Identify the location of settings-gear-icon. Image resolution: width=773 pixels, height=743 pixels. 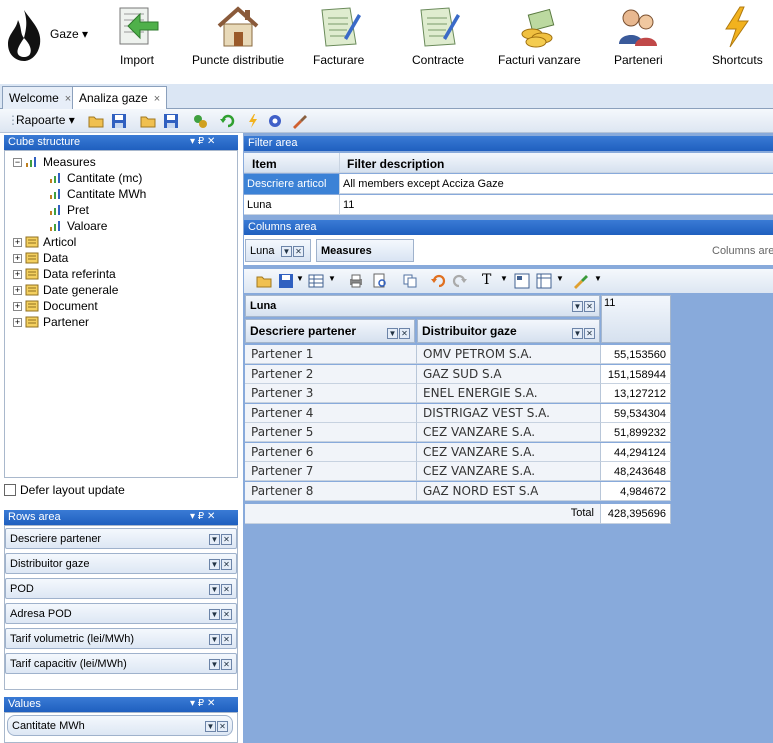
(275, 121).